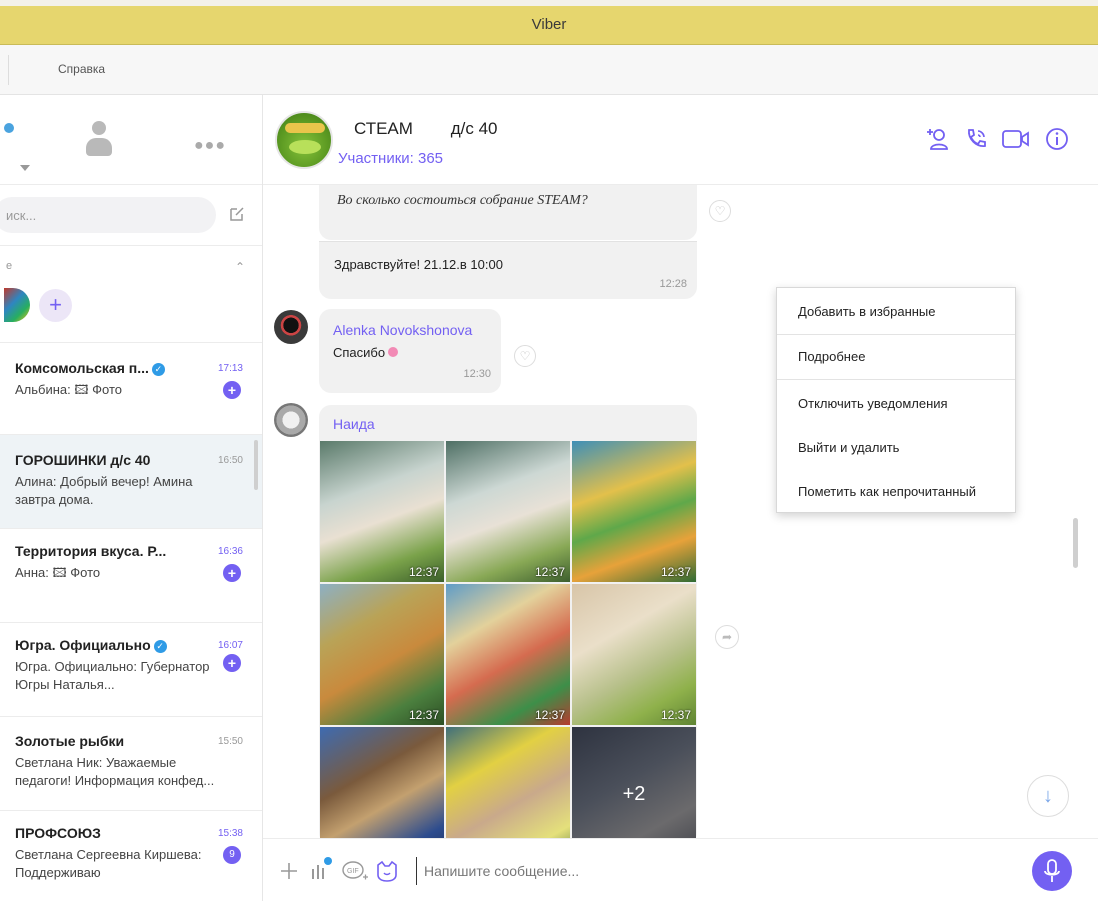 The height and width of the screenshot is (901, 1098). I want to click on chat-preview: Анна: 🖾 Фото, so click(58, 572).